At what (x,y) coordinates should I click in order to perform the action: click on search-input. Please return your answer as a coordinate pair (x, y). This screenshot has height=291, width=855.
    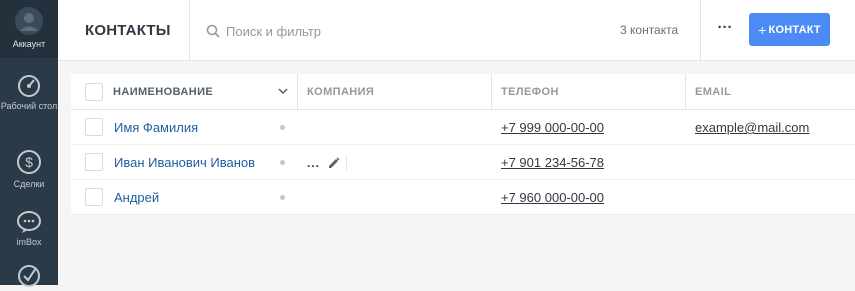
    Looking at the image, I should click on (356, 31).